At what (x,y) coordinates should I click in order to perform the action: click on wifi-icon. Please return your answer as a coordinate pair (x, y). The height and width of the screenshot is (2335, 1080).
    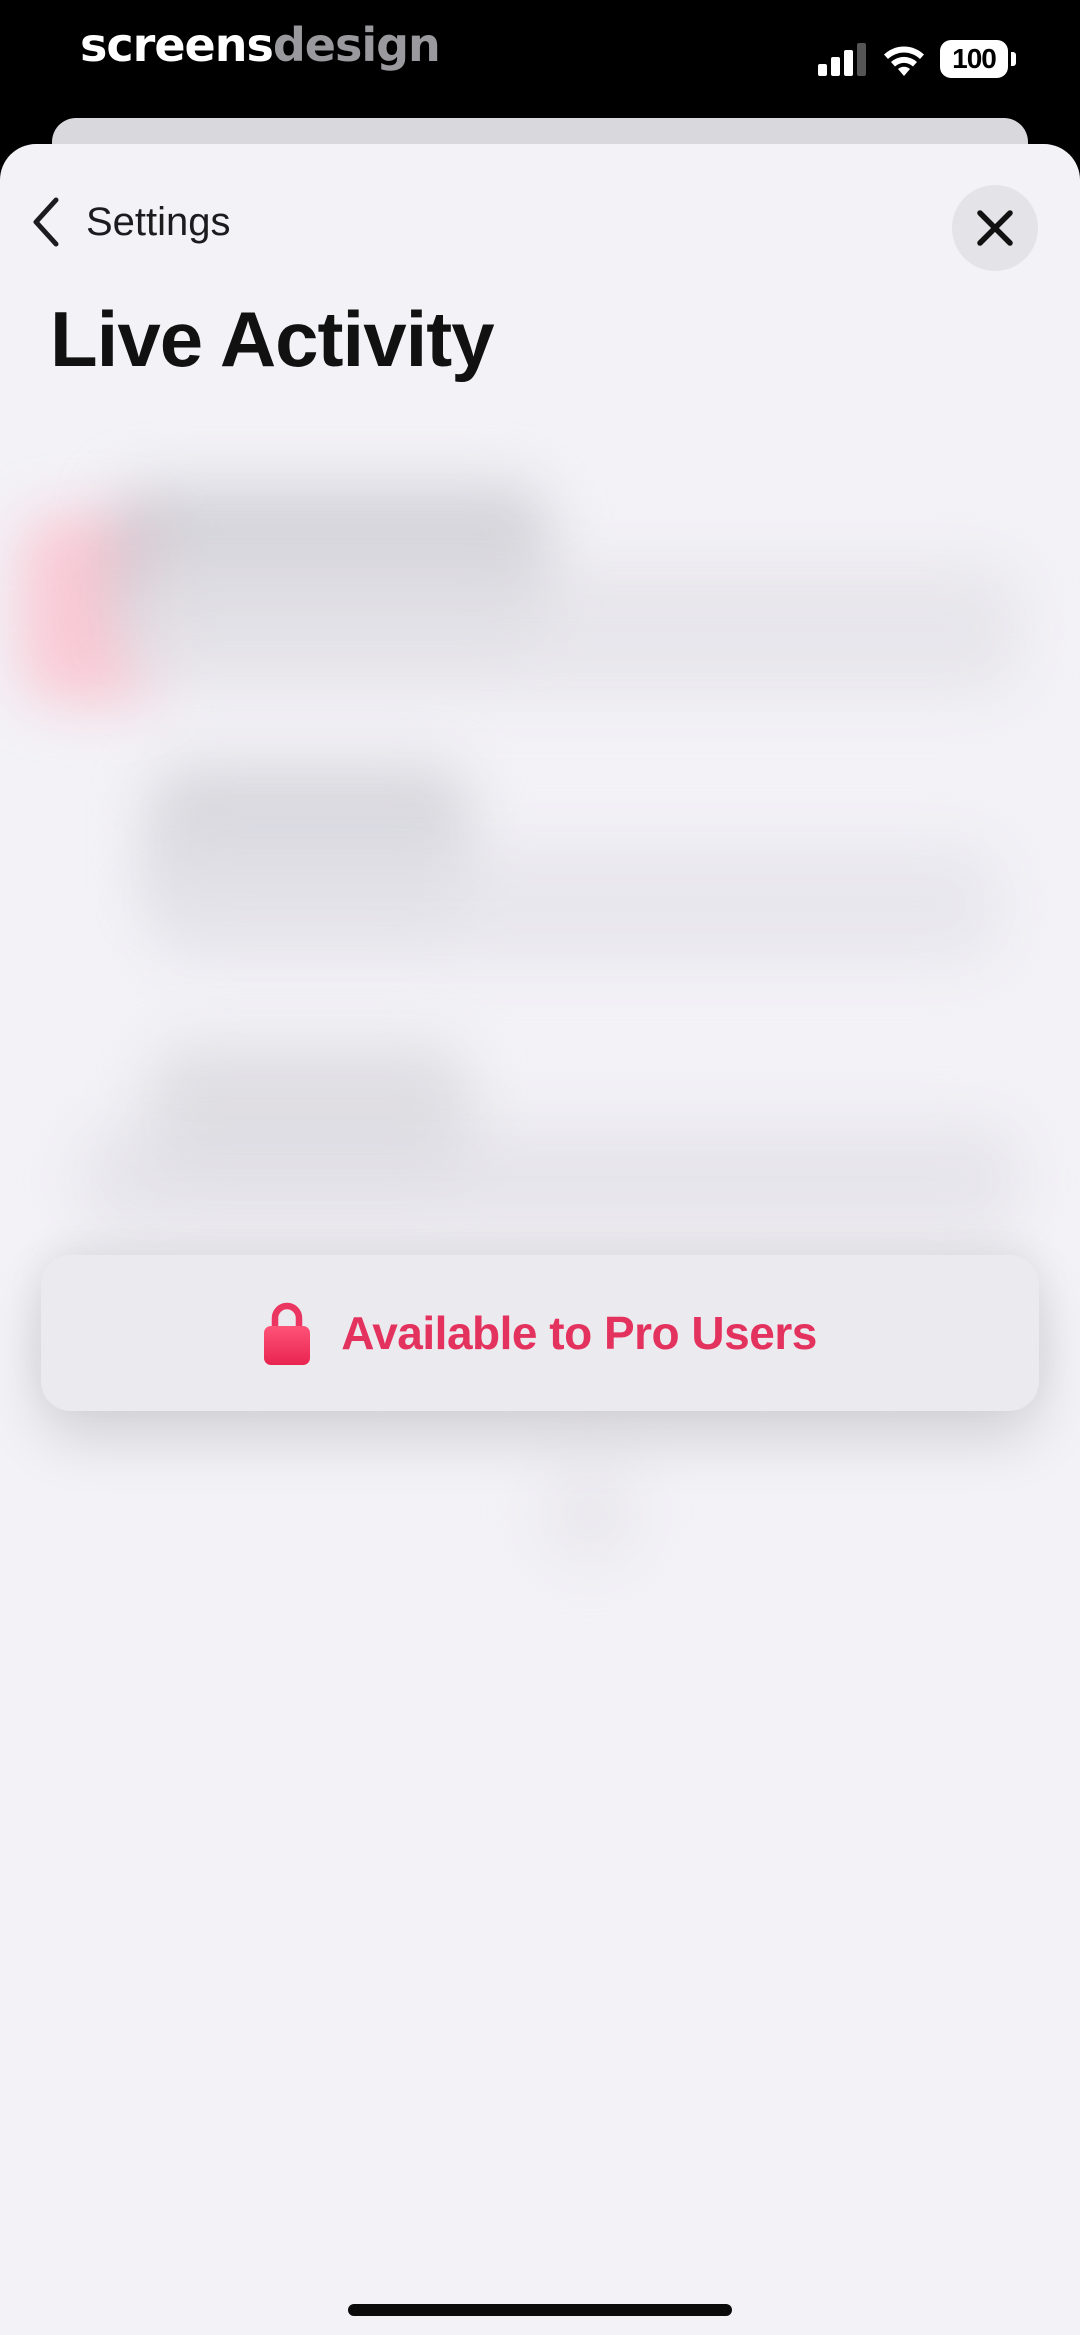
    Looking at the image, I should click on (904, 61).